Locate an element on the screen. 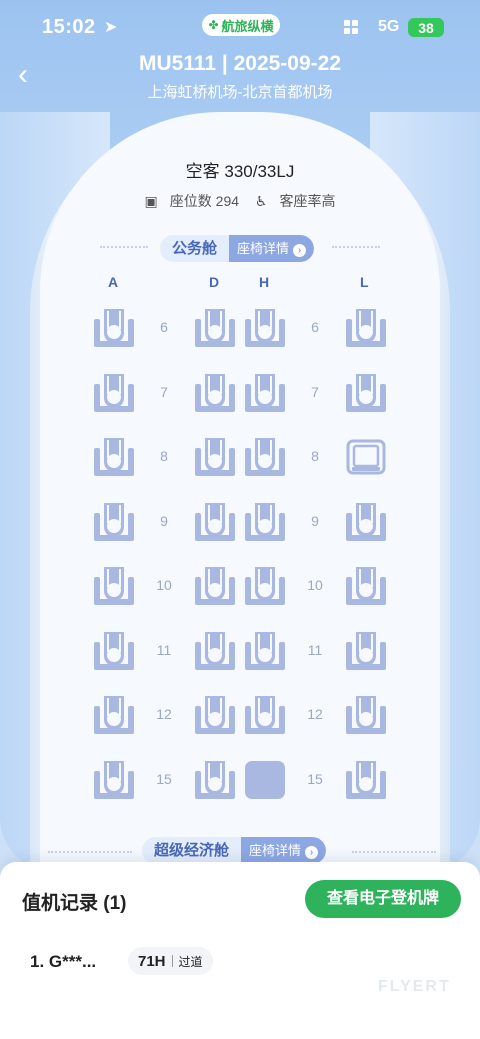  seat-10h is located at coordinates (265, 586).